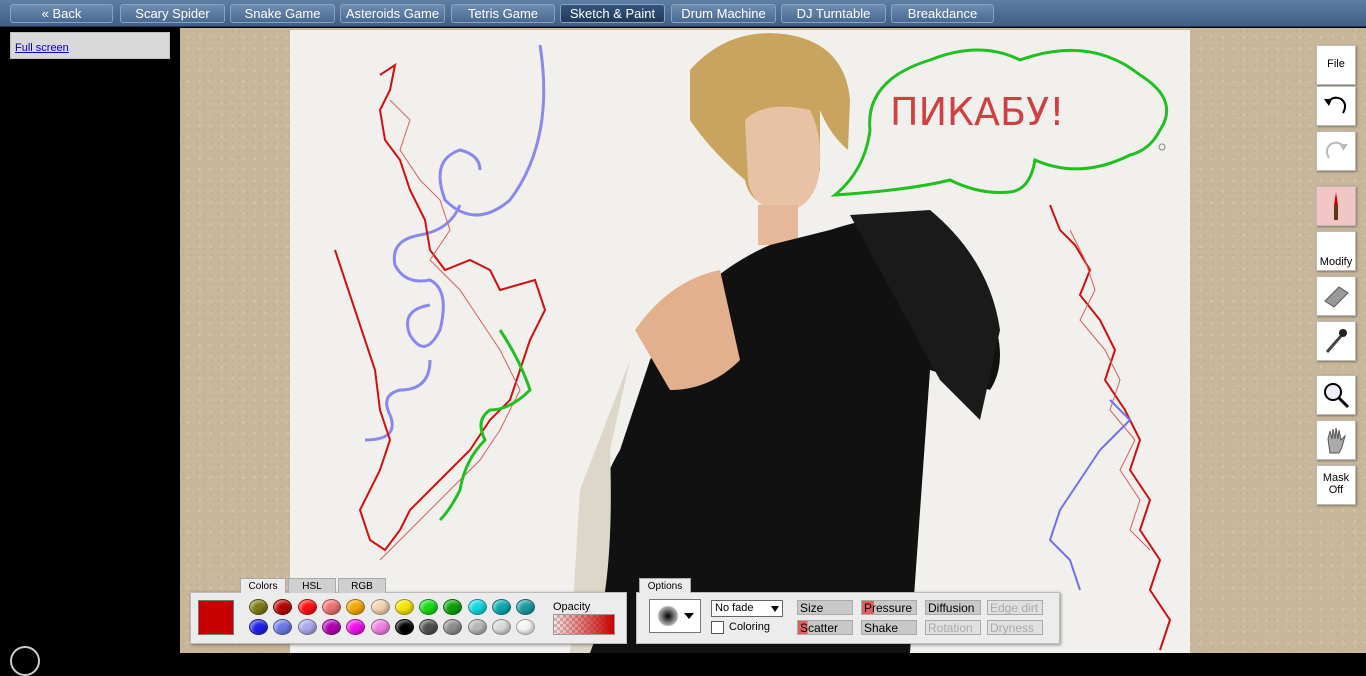  I want to click on eyedropper-tool, so click(1336, 341).